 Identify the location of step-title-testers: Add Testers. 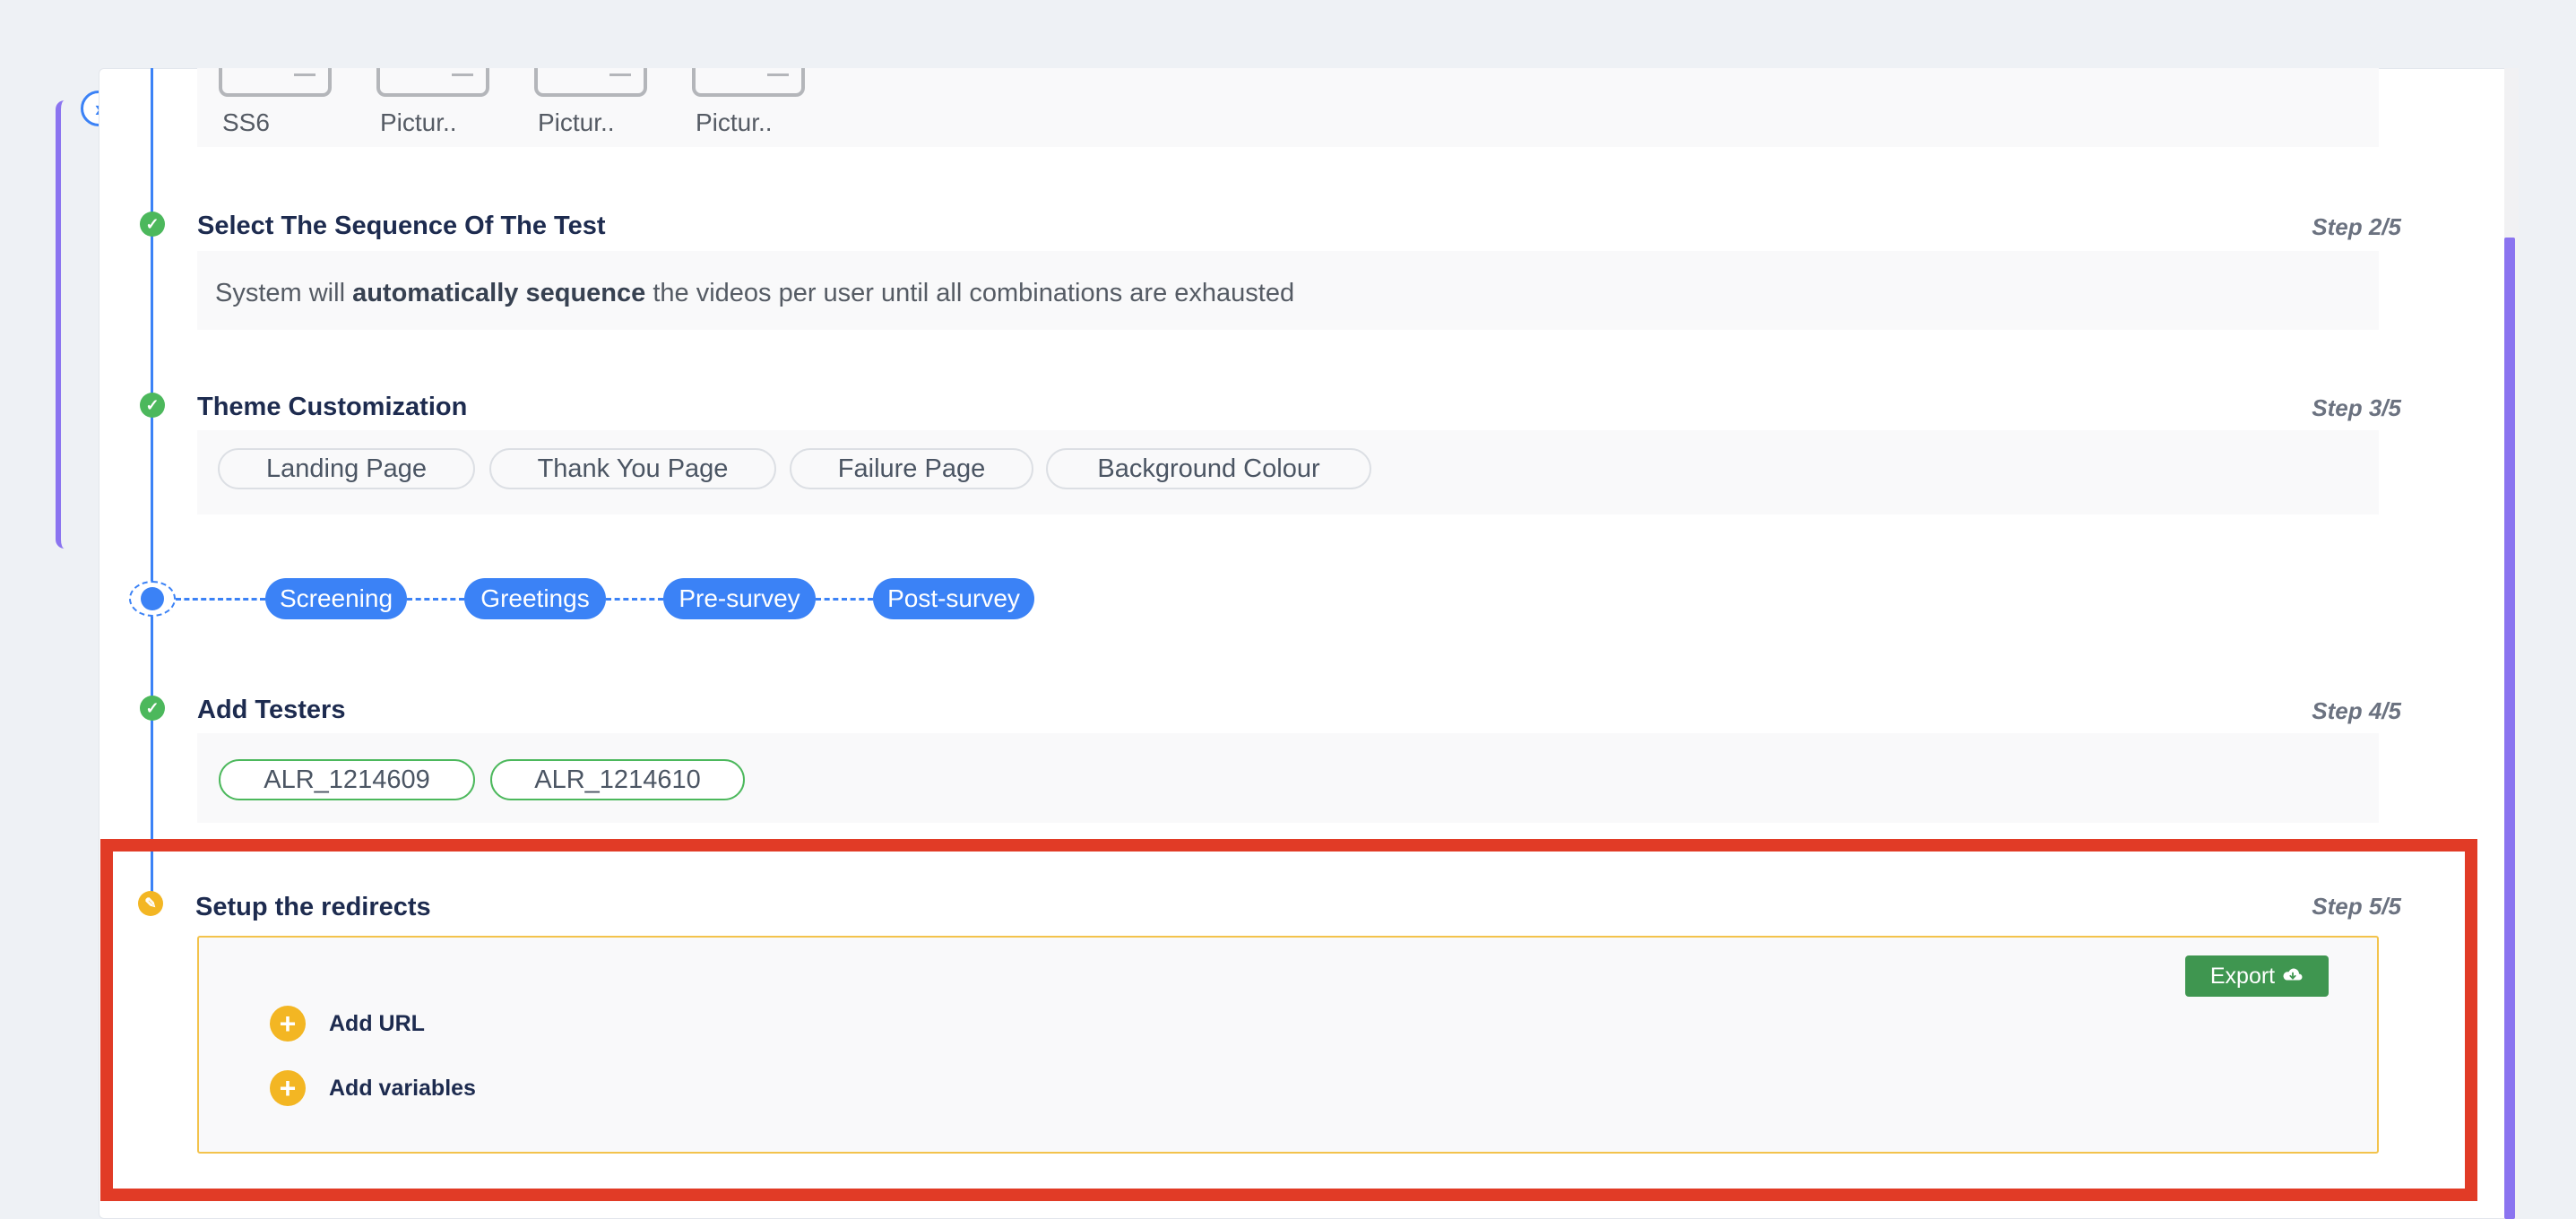
(271, 710).